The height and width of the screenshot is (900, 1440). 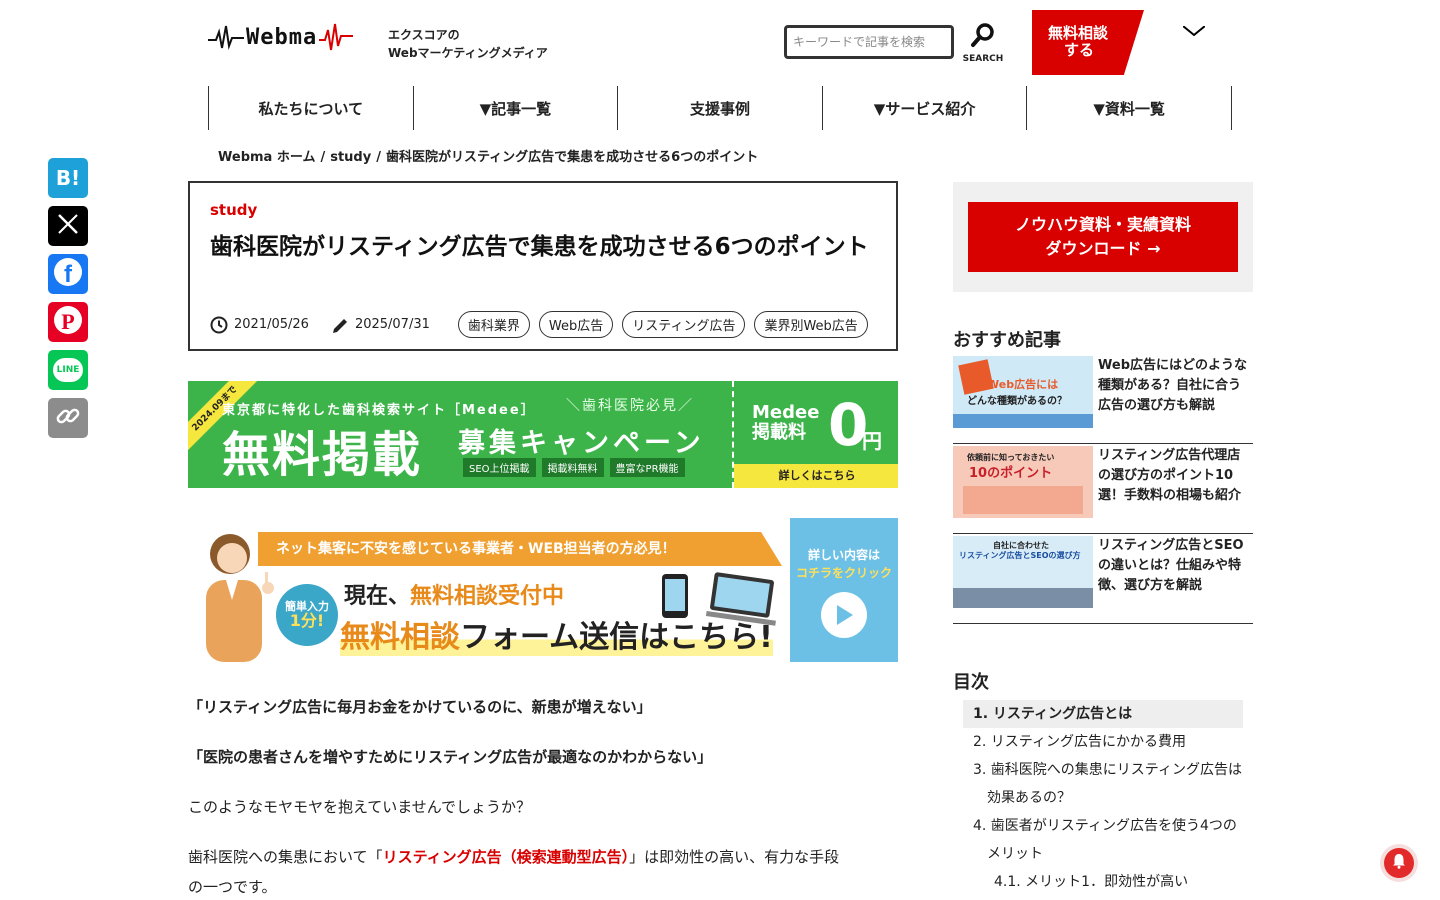 I want to click on svg-text: f, so click(x=68, y=274).